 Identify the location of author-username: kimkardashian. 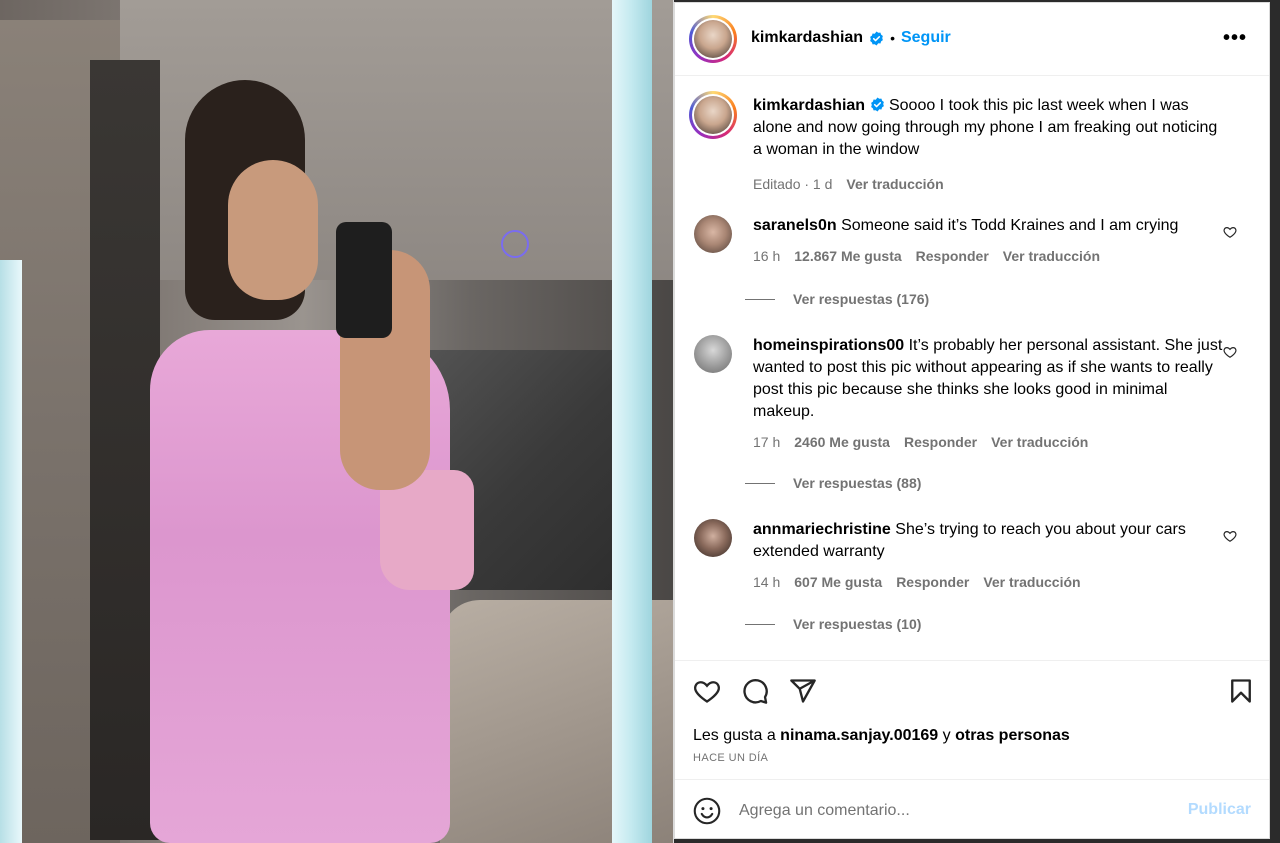
(807, 38).